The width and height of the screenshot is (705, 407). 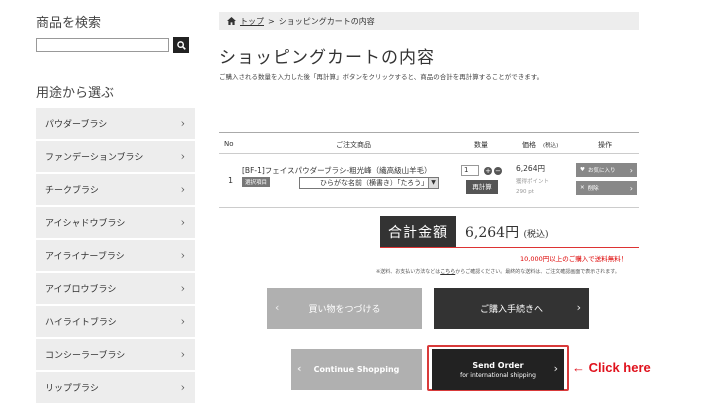 What do you see at coordinates (252, 21) in the screenshot?
I see `breadcrumb-home-link: トップ` at bounding box center [252, 21].